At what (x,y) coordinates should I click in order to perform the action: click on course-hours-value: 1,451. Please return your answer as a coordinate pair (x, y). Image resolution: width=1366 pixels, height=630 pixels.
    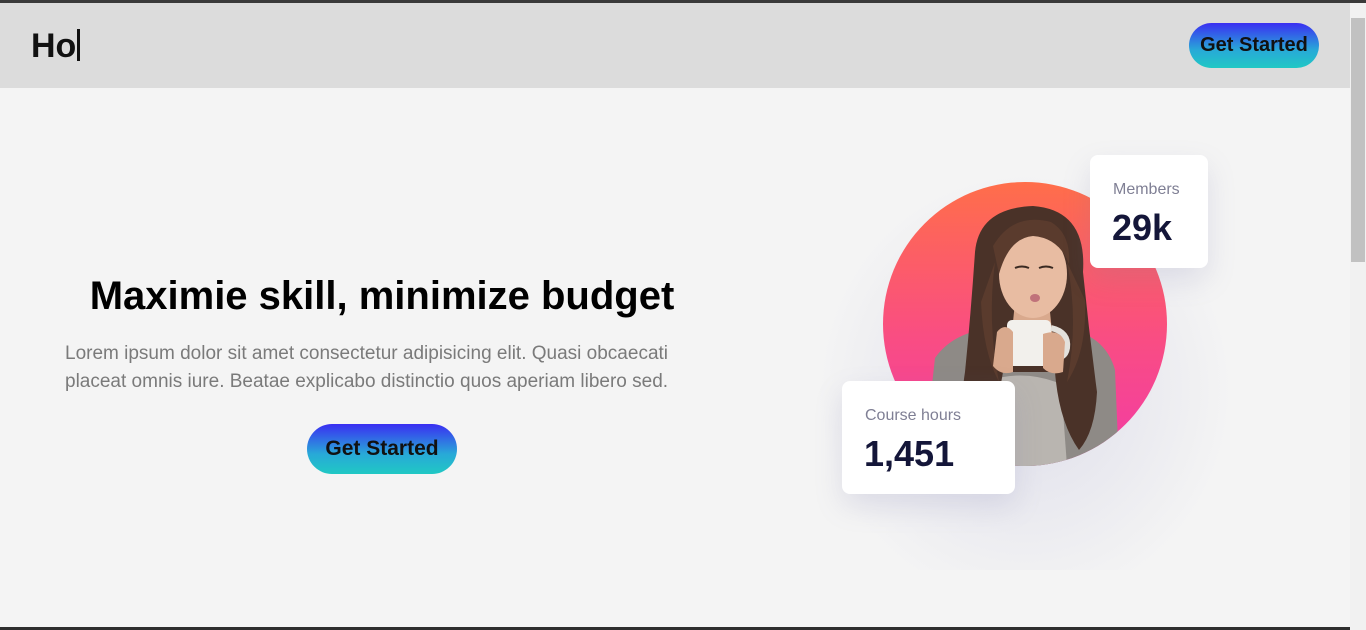
    Looking at the image, I should click on (909, 453).